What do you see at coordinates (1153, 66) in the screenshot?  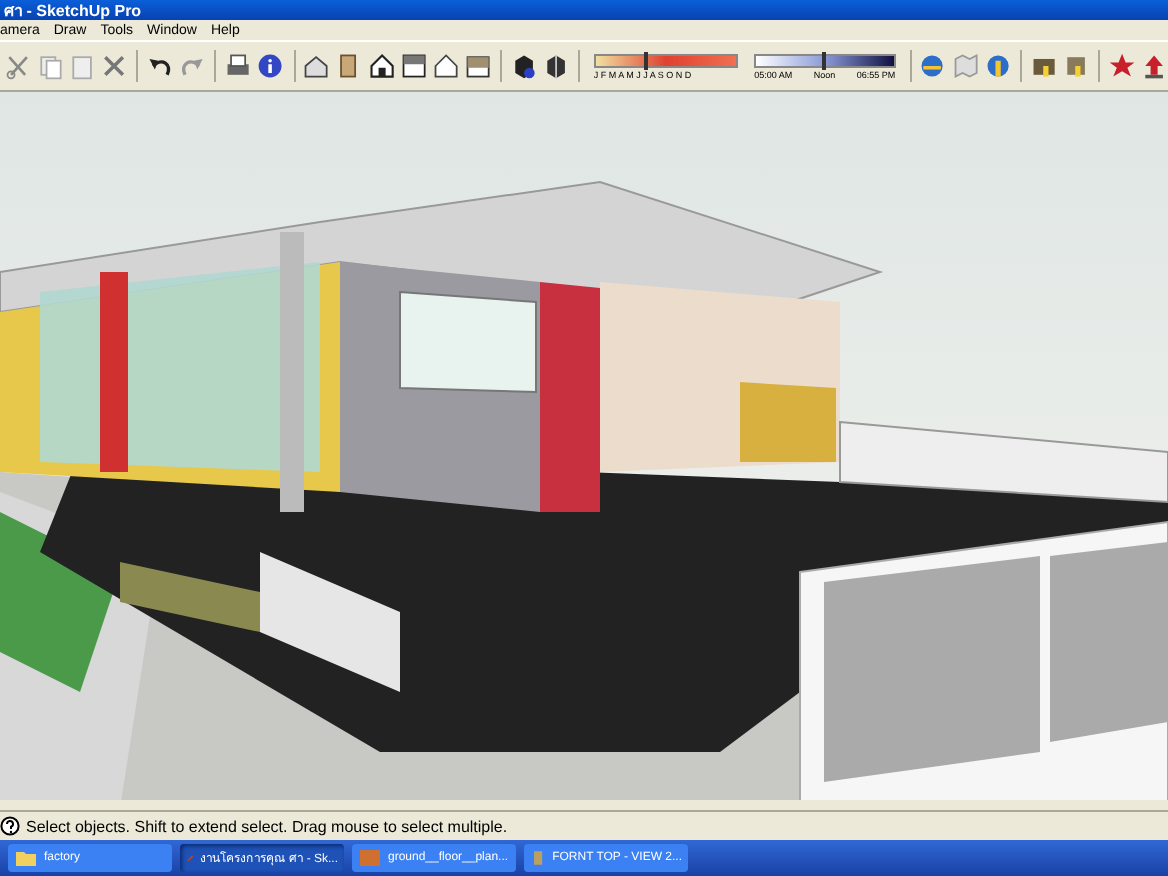 I see `upload-icon` at bounding box center [1153, 66].